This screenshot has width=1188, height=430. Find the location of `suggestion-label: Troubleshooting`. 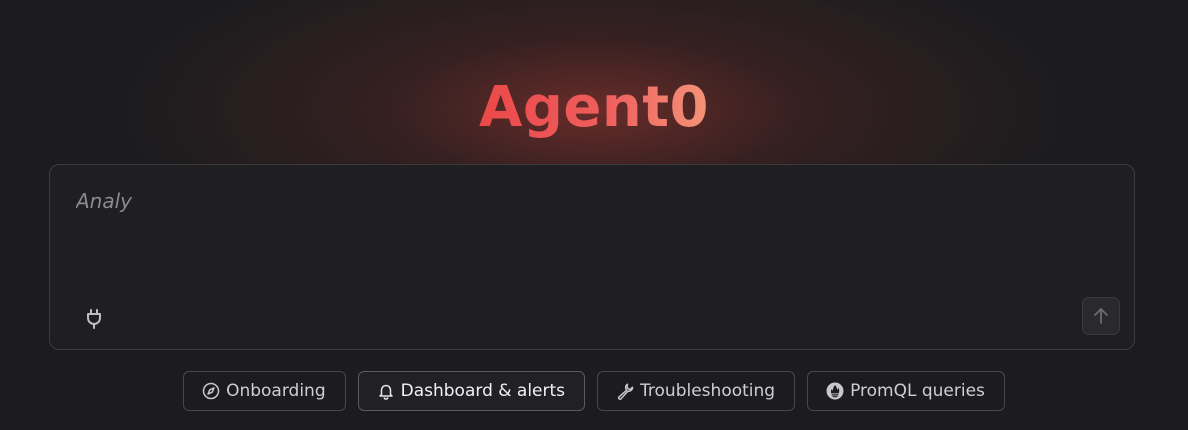

suggestion-label: Troubleshooting is located at coordinates (708, 391).